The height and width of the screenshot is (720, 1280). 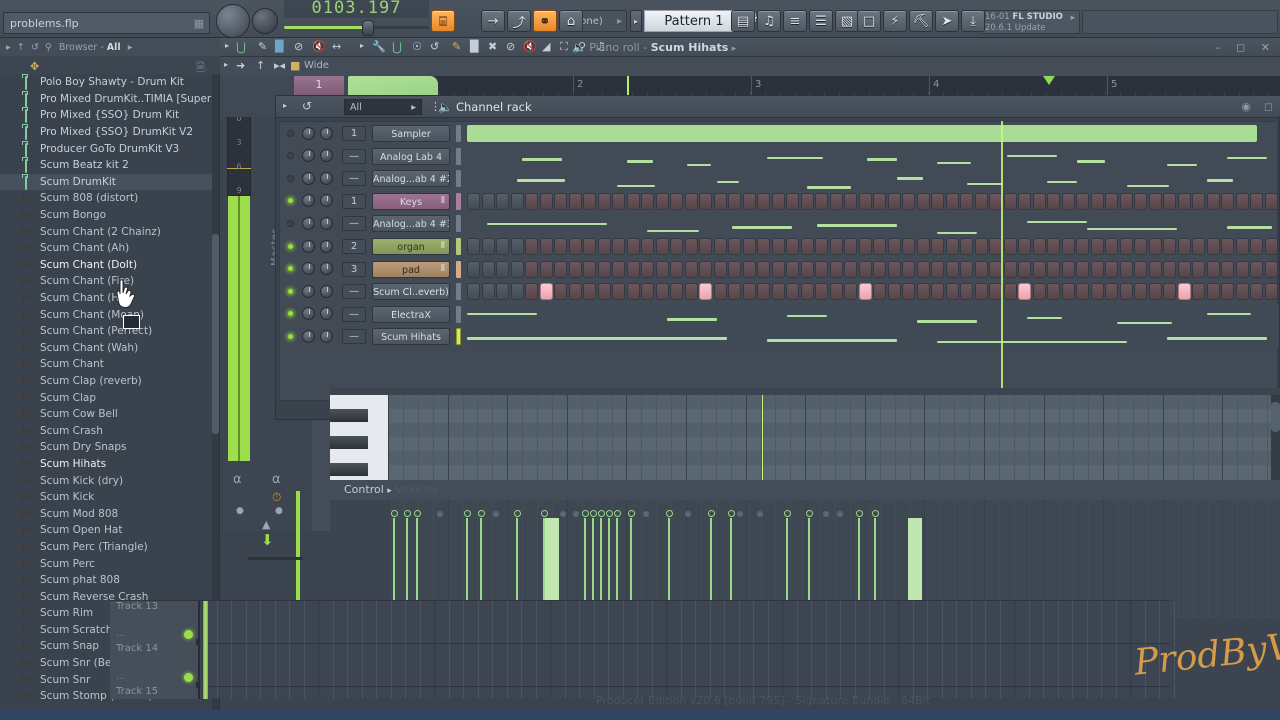 I want to click on channel-name-button: Scum Hihats, so click(x=411, y=337).